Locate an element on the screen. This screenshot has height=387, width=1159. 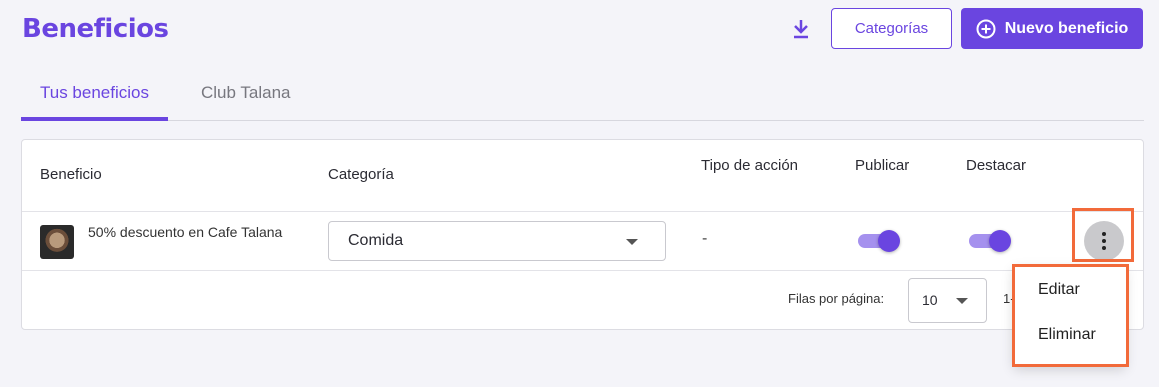
row-more-options-button is located at coordinates (1104, 241).